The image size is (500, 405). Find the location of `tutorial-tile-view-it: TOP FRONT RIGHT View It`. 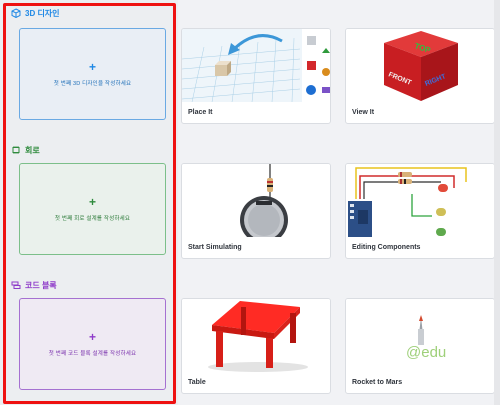

tutorial-tile-view-it: TOP FRONT RIGHT View It is located at coordinates (420, 76).